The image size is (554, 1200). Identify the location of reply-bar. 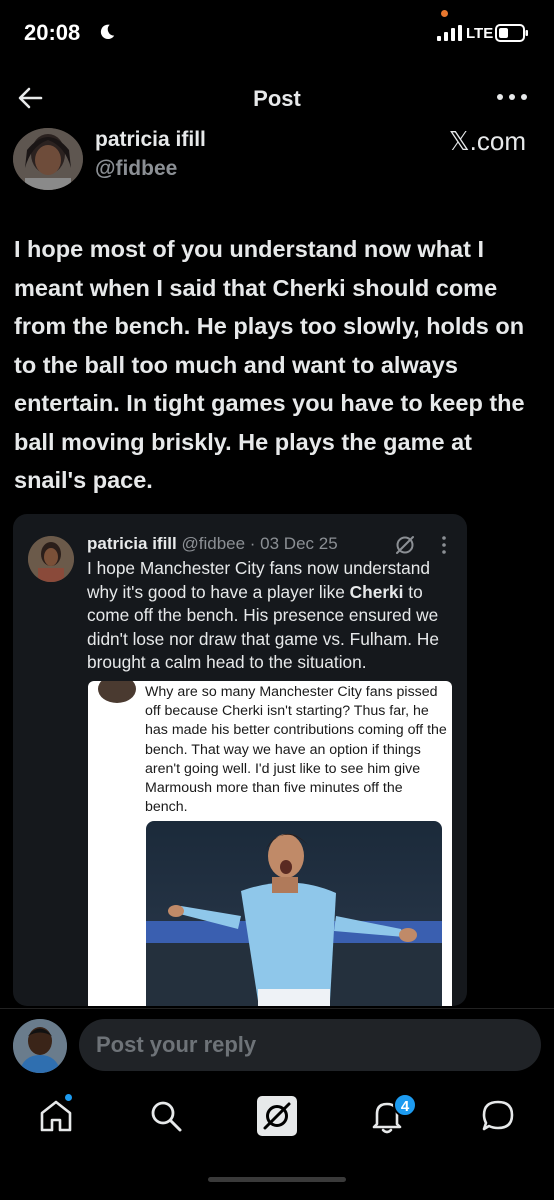
(277, 1046).